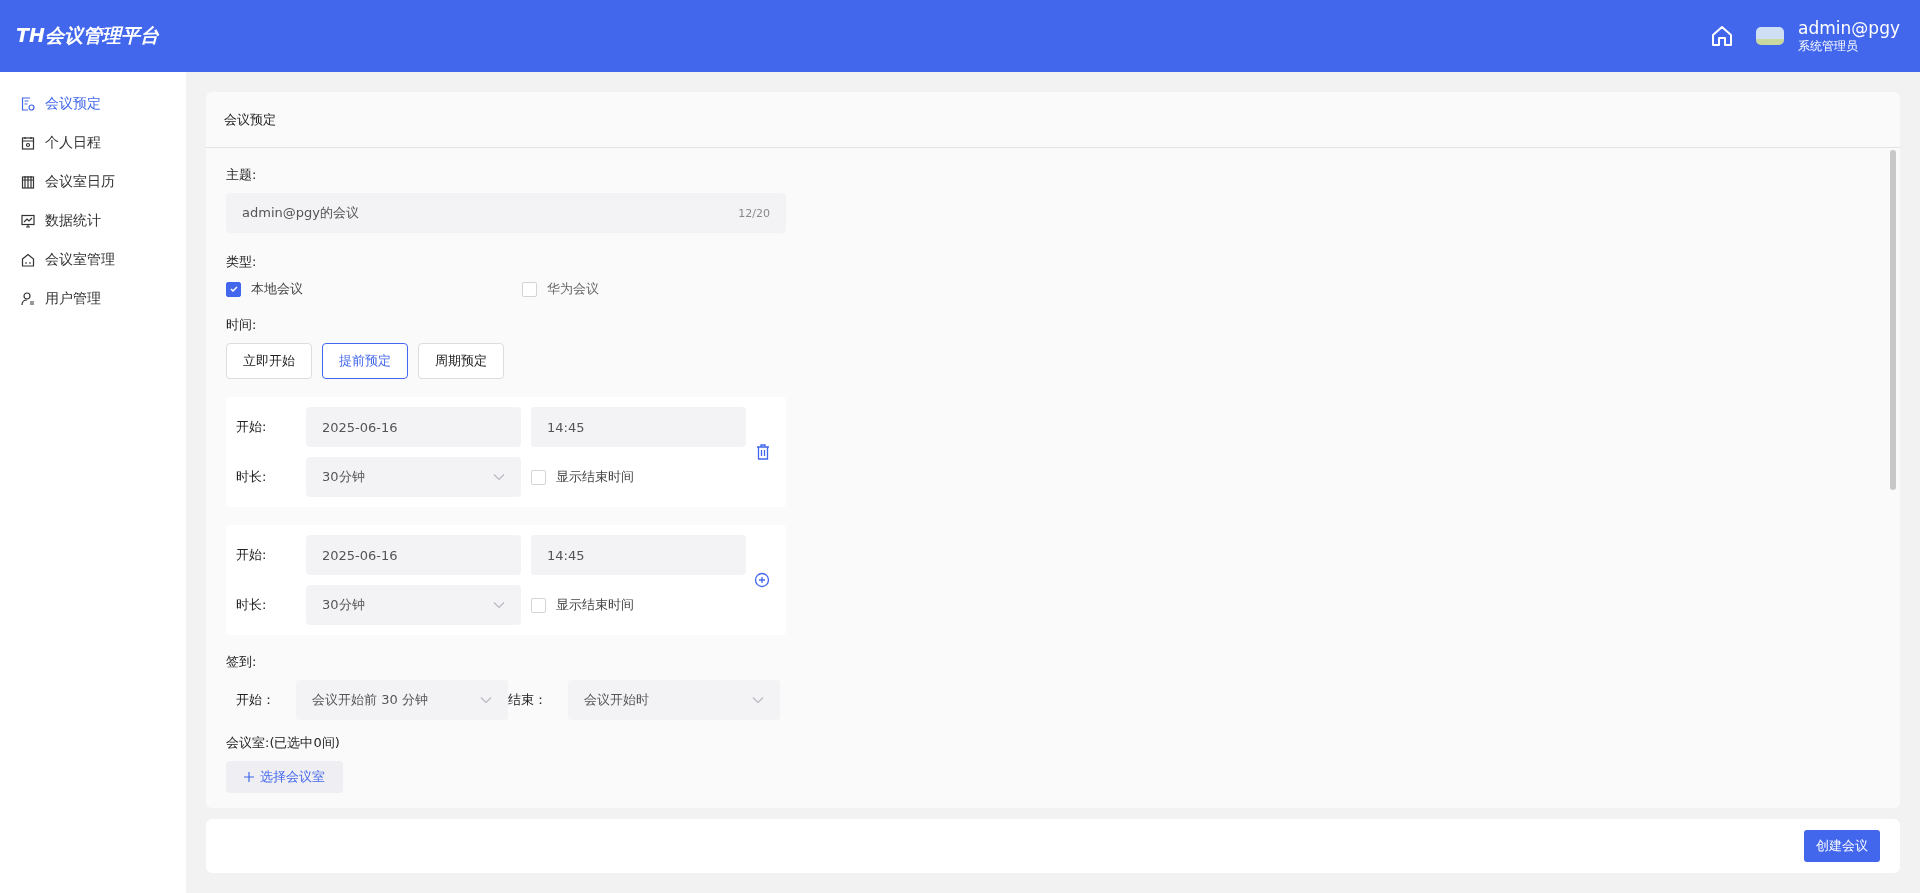 The width and height of the screenshot is (1920, 893). I want to click on field-label: 结束：, so click(528, 700).